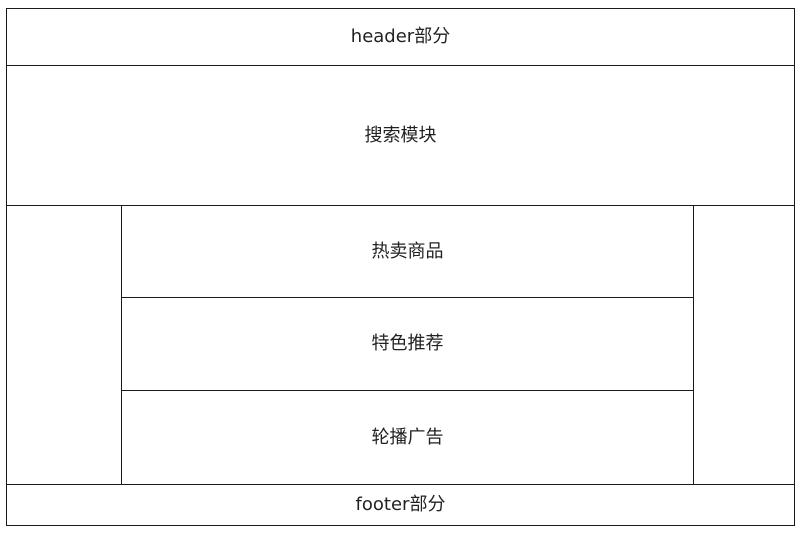 The image size is (810, 543). Describe the element at coordinates (743, 345) in the screenshot. I see `right-side-column` at that location.